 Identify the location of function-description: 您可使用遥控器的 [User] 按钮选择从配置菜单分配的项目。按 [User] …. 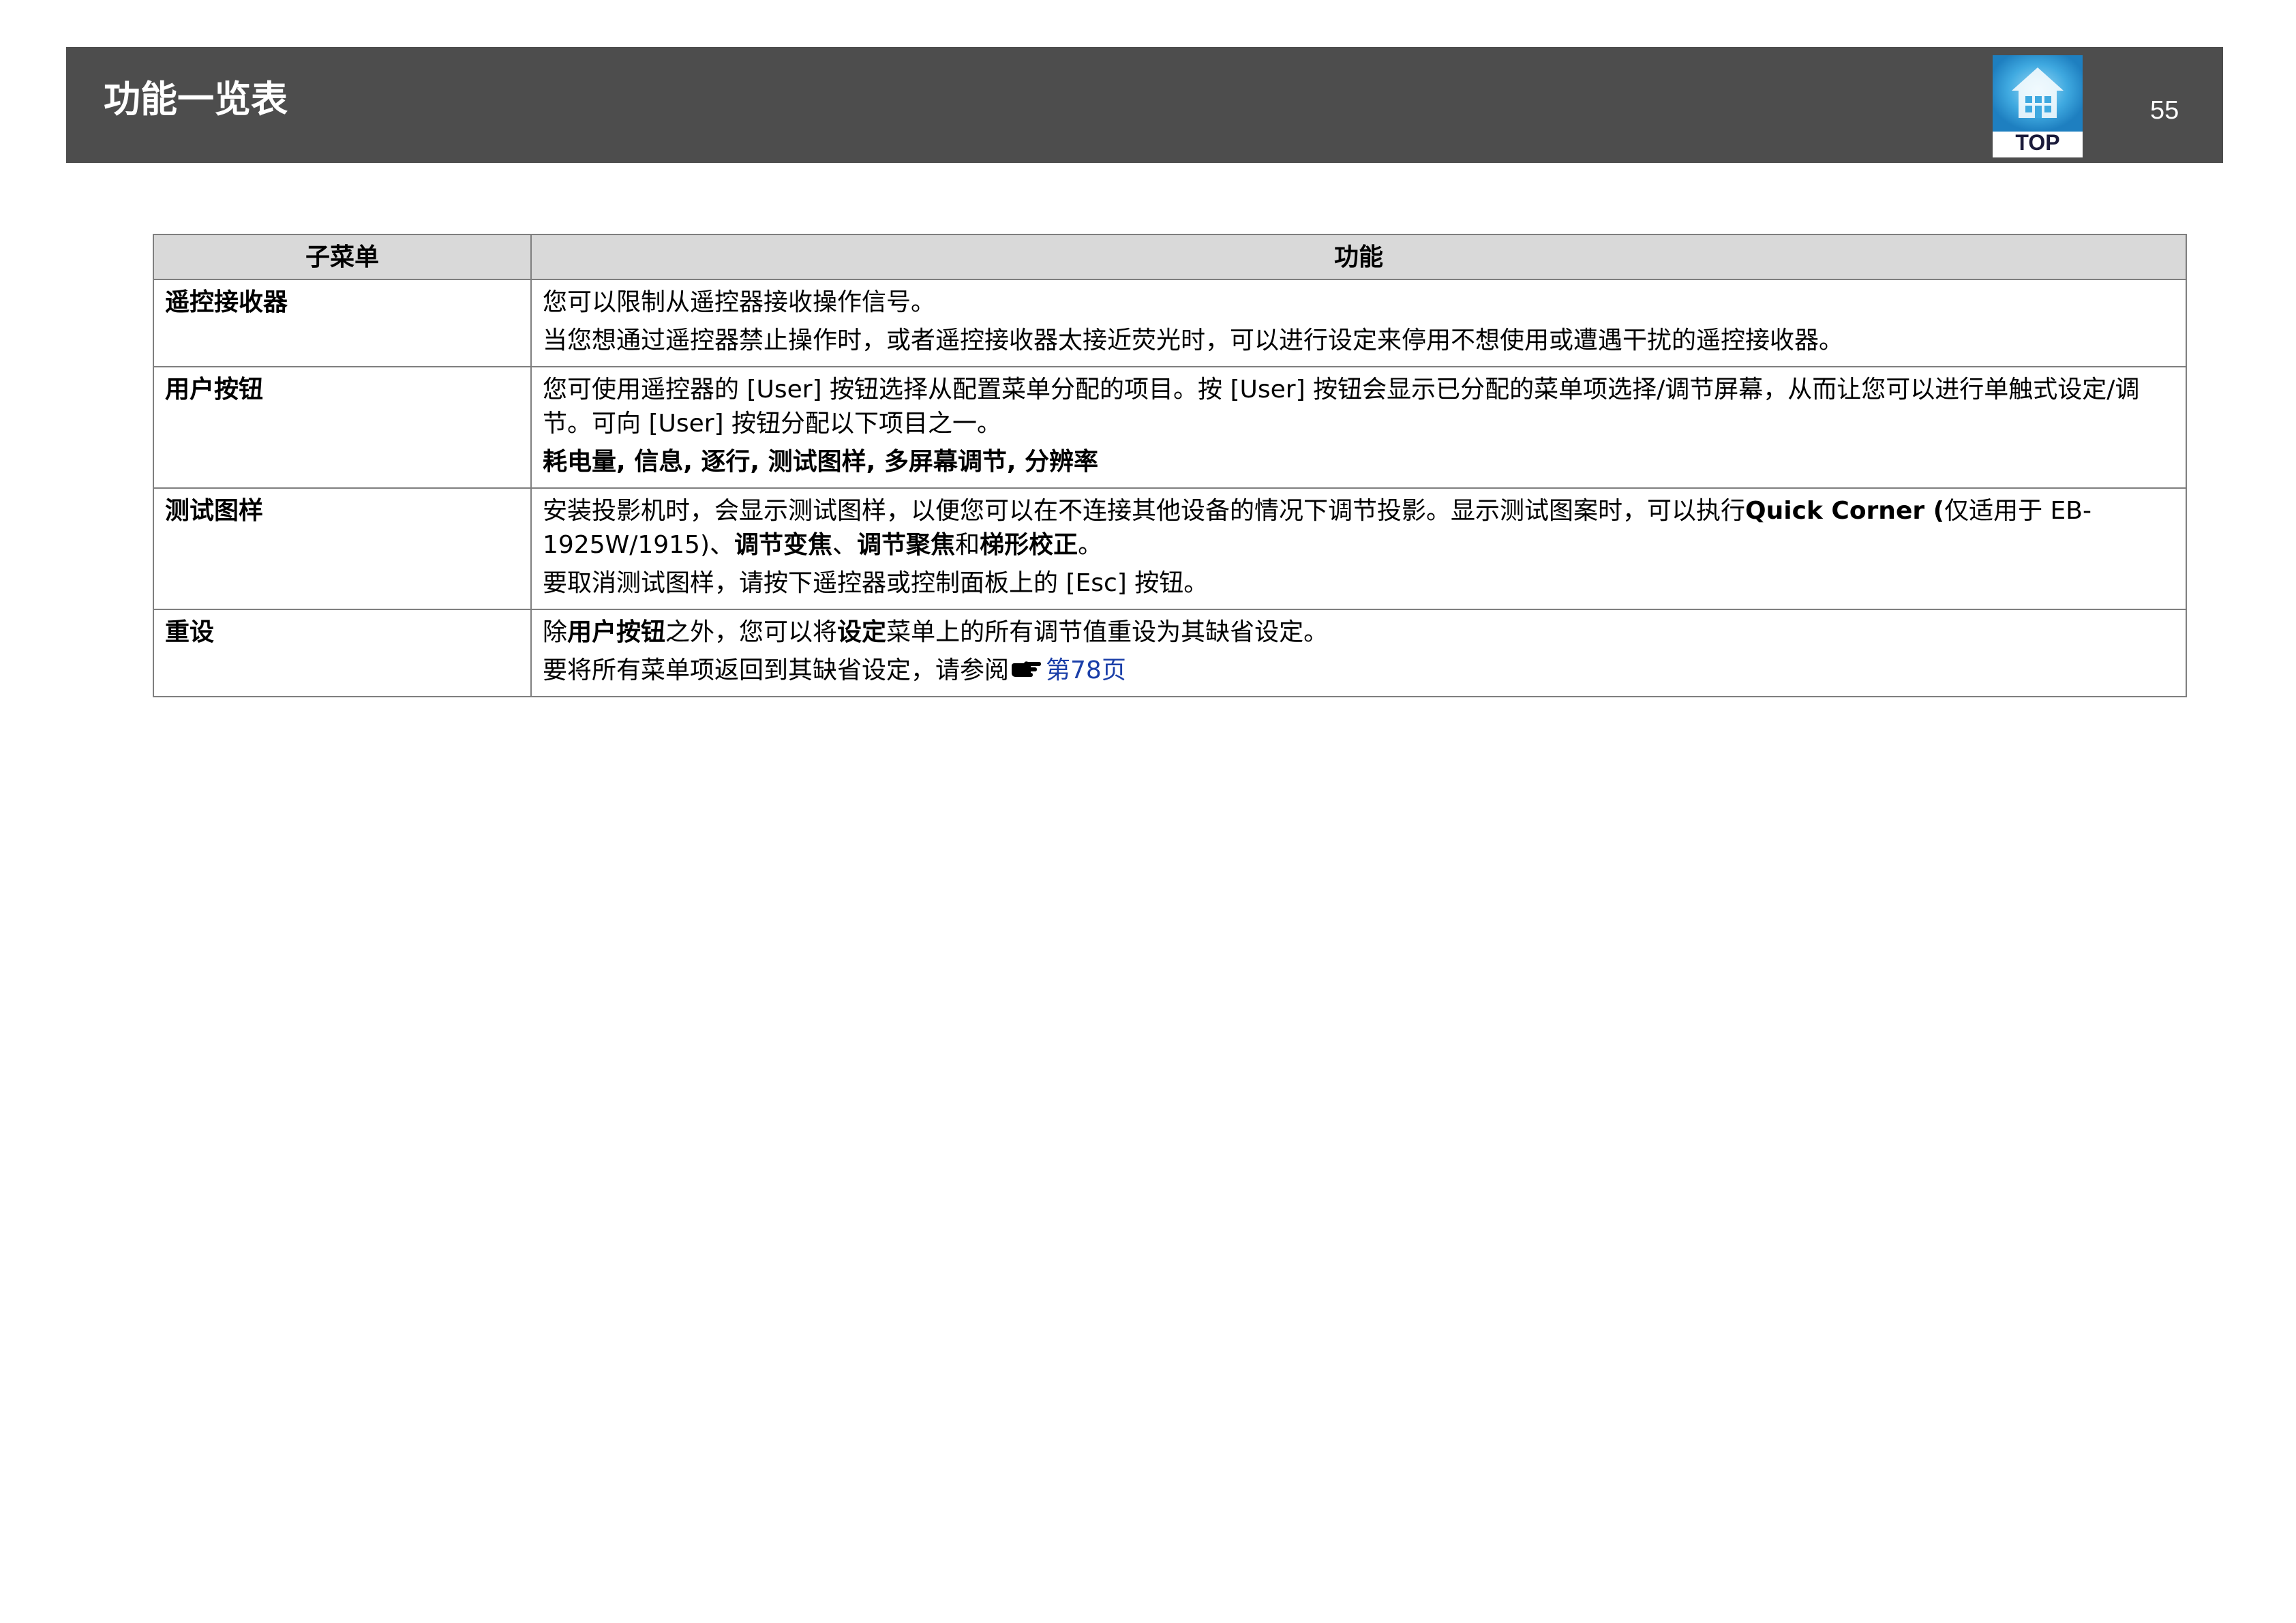
(1358, 427).